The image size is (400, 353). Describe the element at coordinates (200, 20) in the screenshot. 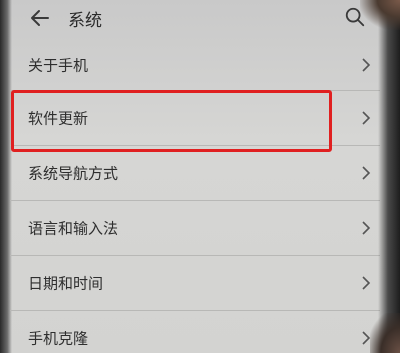

I see `top-app-bar: 系统` at that location.